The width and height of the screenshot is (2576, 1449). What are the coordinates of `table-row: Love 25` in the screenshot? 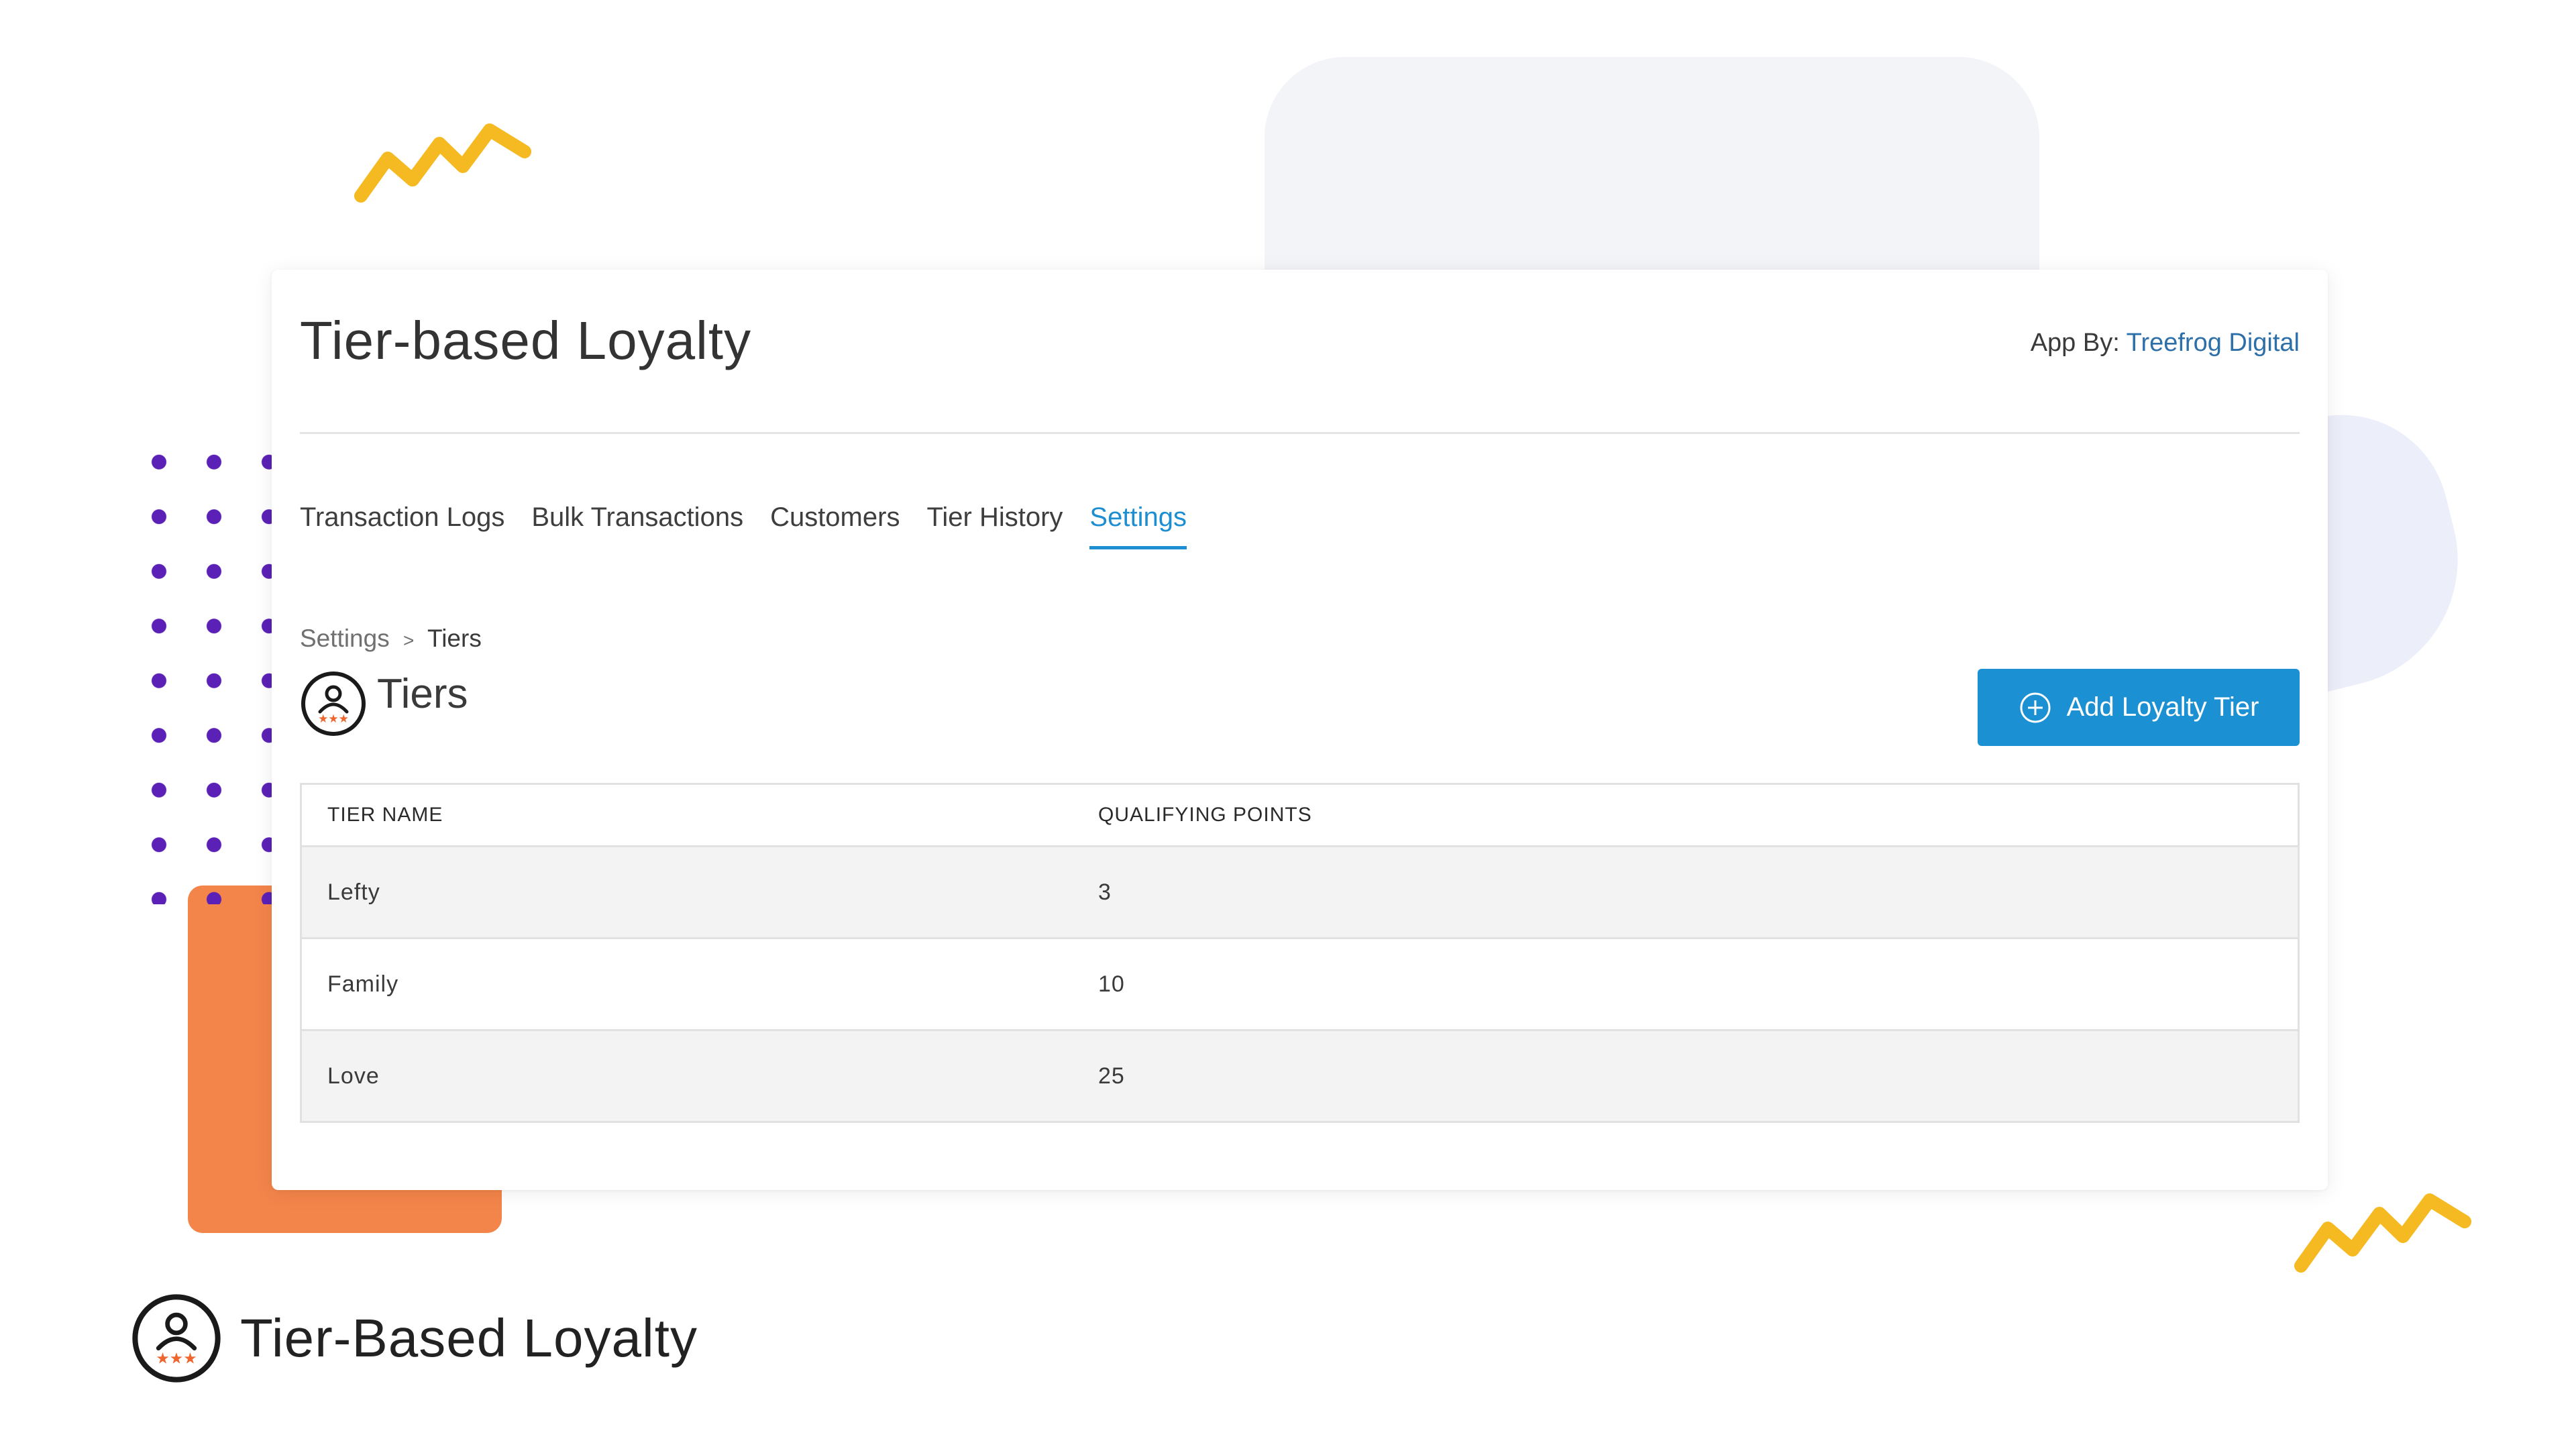 It's located at (1300, 1076).